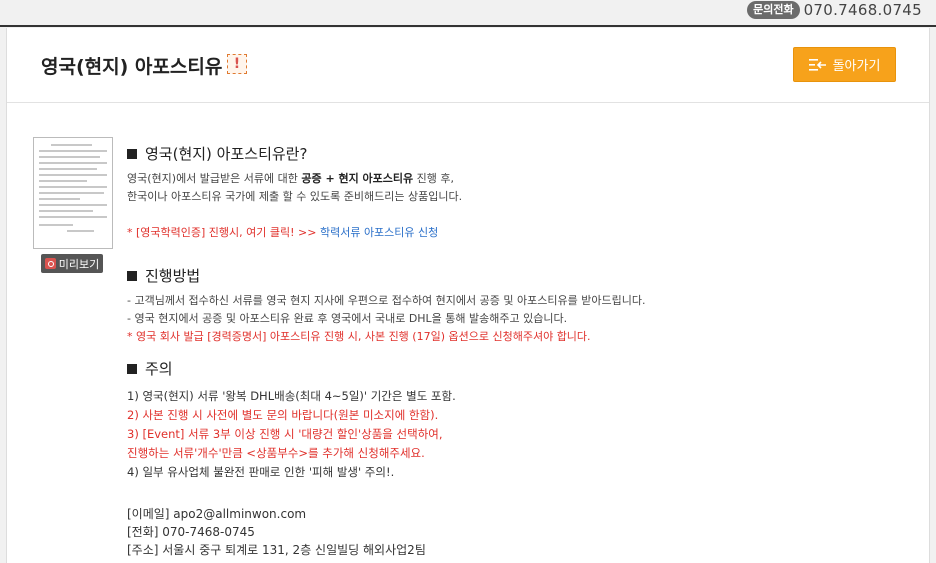 Image resolution: width=936 pixels, height=563 pixels. I want to click on notice-icon: !, so click(237, 64).